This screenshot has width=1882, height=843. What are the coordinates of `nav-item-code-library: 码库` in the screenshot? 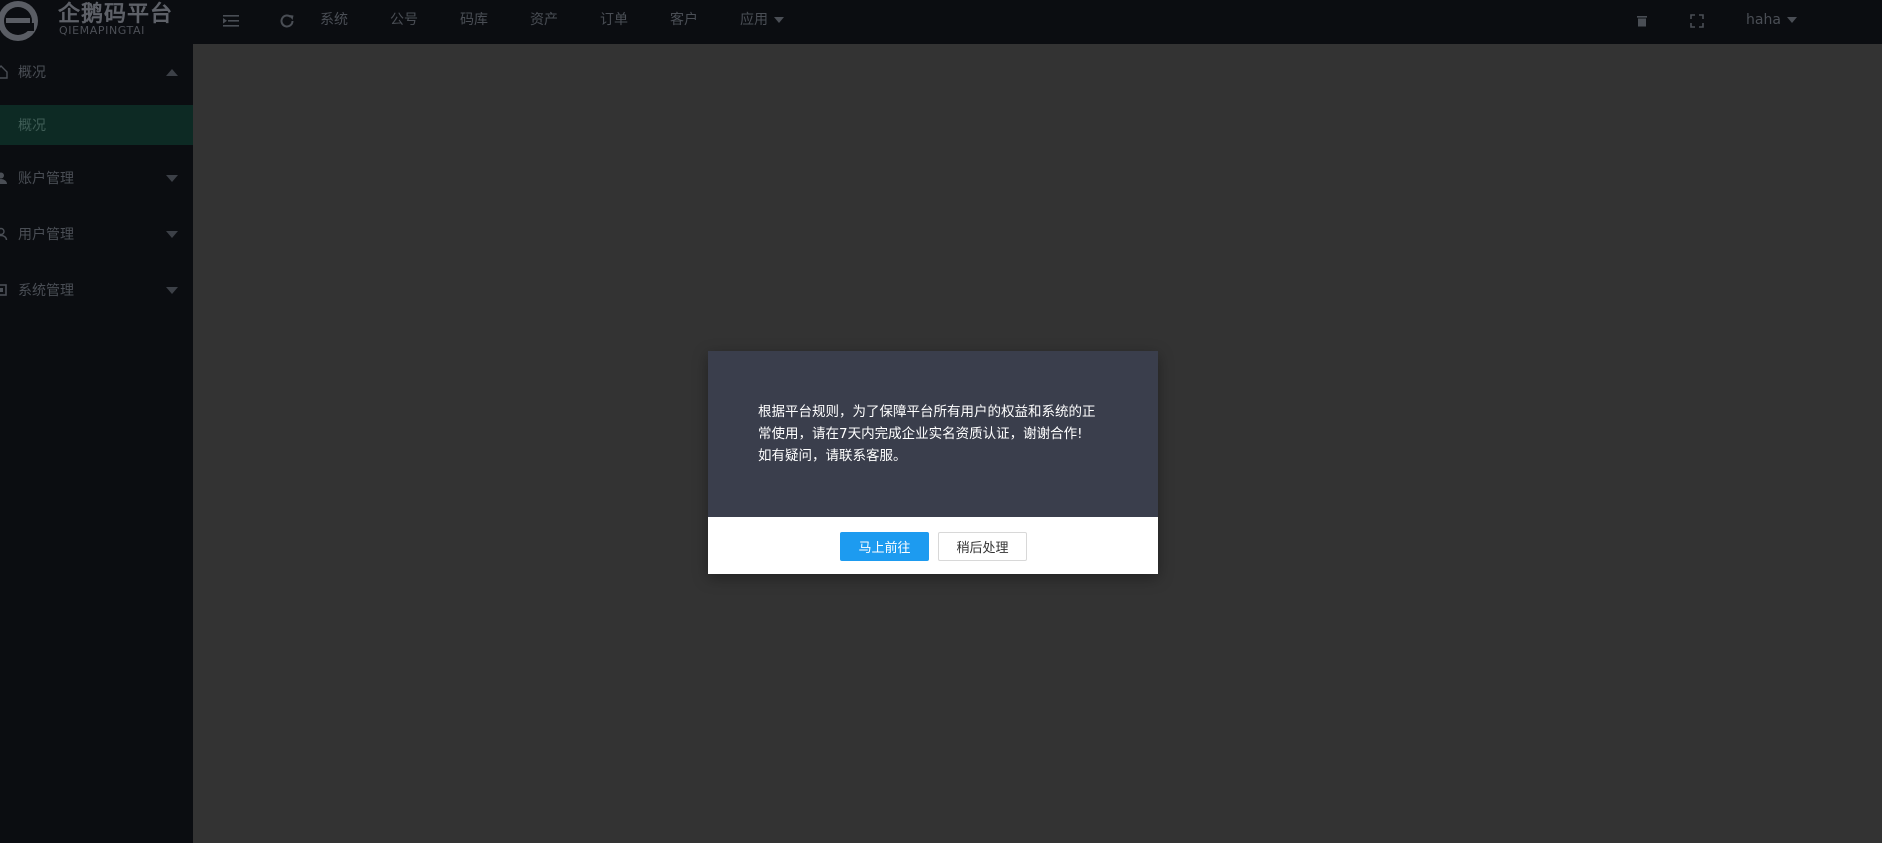 It's located at (474, 20).